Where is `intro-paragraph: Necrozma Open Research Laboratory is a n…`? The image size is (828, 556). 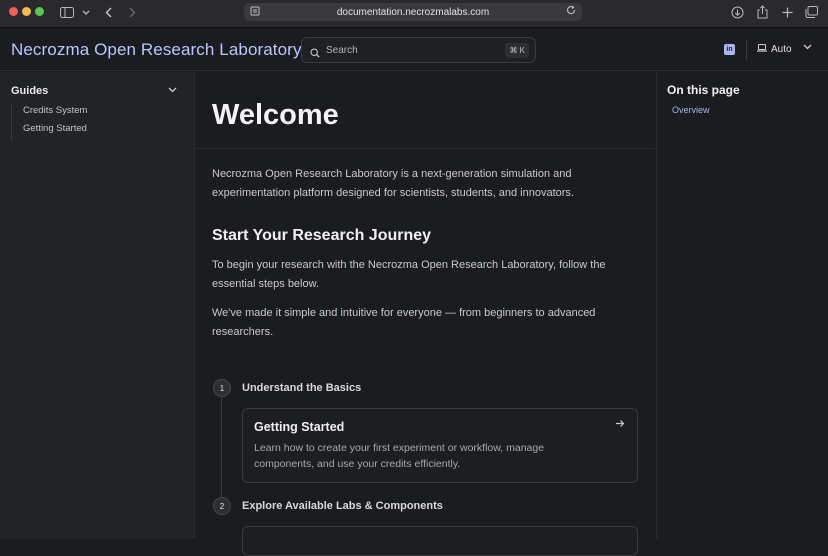
intro-paragraph: Necrozma Open Research Laboratory is a n… is located at coordinates (393, 183).